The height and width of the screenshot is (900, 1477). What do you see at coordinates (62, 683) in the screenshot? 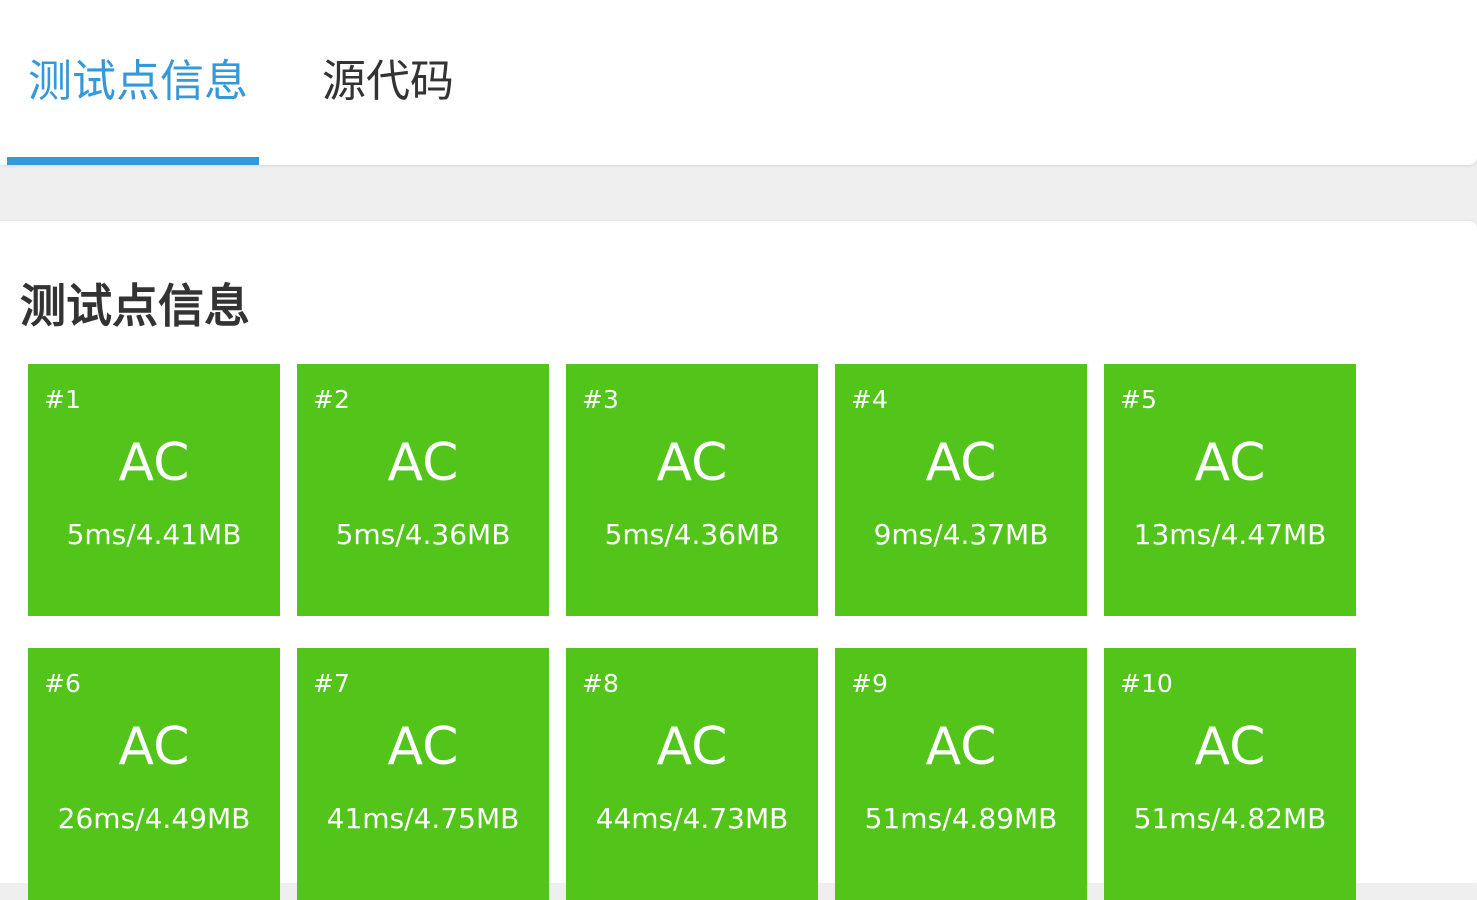
I see `test-case-id: #6` at bounding box center [62, 683].